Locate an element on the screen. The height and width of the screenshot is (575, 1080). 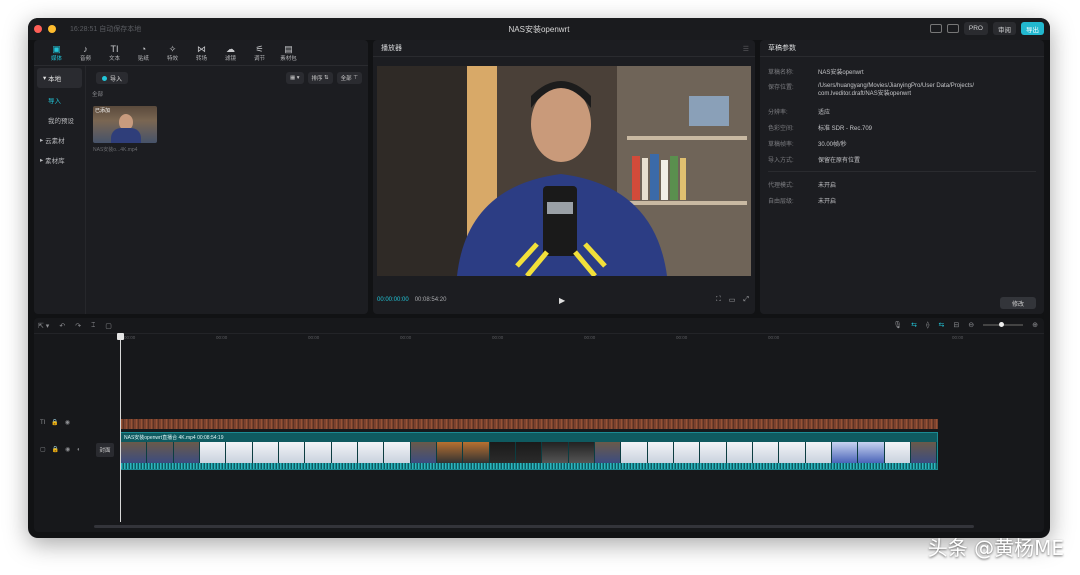
sort-button: 排序 ⇅ is located at coordinates (320, 78).